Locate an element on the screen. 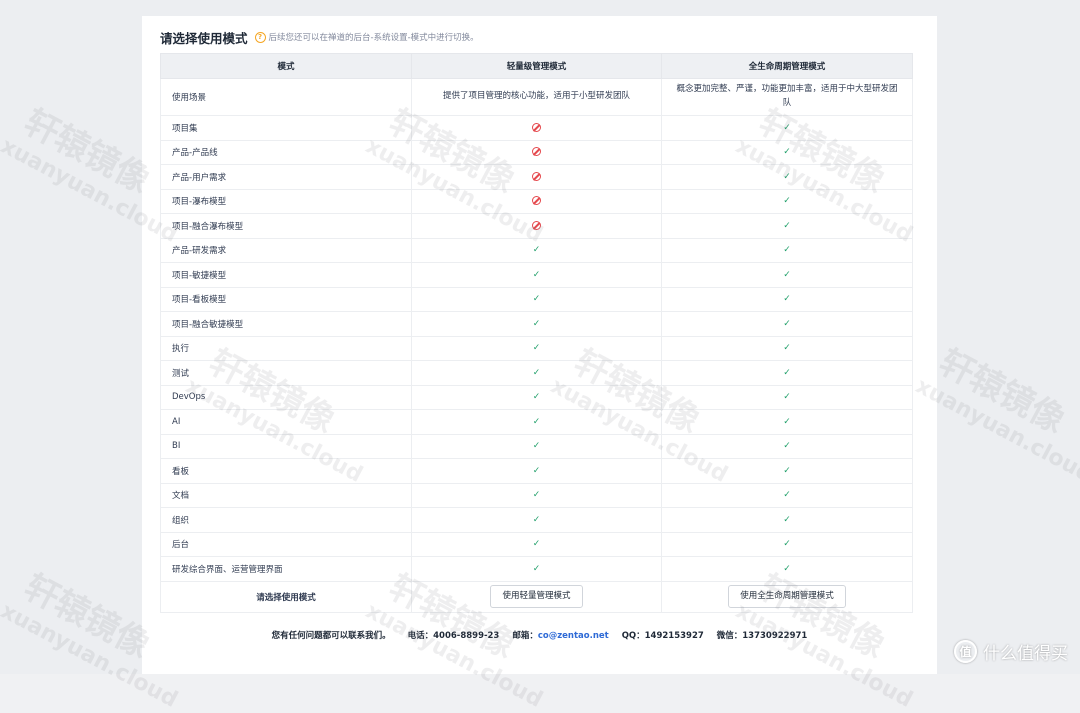 The width and height of the screenshot is (1080, 713). feature-name: 产品-用户需求 is located at coordinates (286, 177).